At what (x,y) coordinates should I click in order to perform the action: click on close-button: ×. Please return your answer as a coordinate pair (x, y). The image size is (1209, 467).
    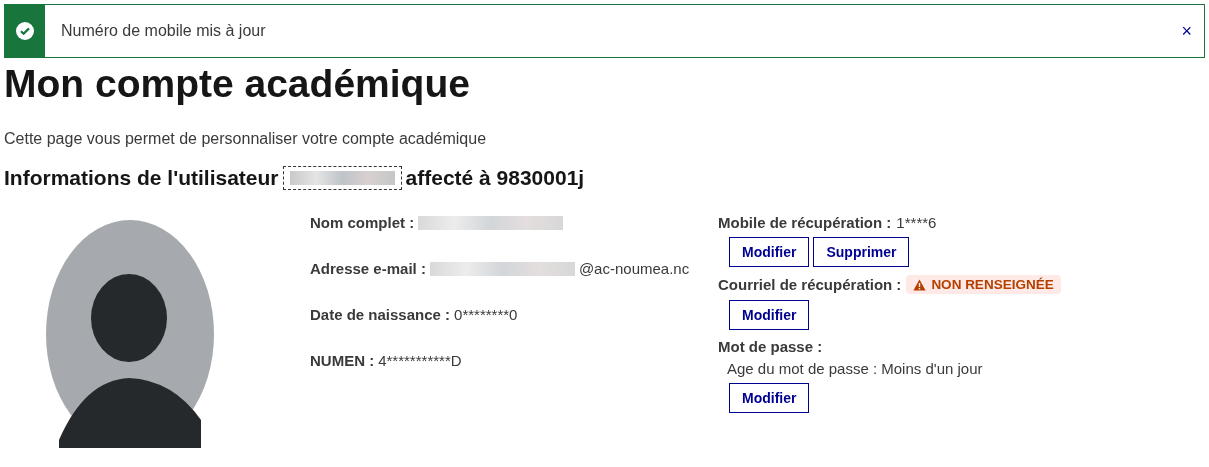
    Looking at the image, I should click on (1186, 31).